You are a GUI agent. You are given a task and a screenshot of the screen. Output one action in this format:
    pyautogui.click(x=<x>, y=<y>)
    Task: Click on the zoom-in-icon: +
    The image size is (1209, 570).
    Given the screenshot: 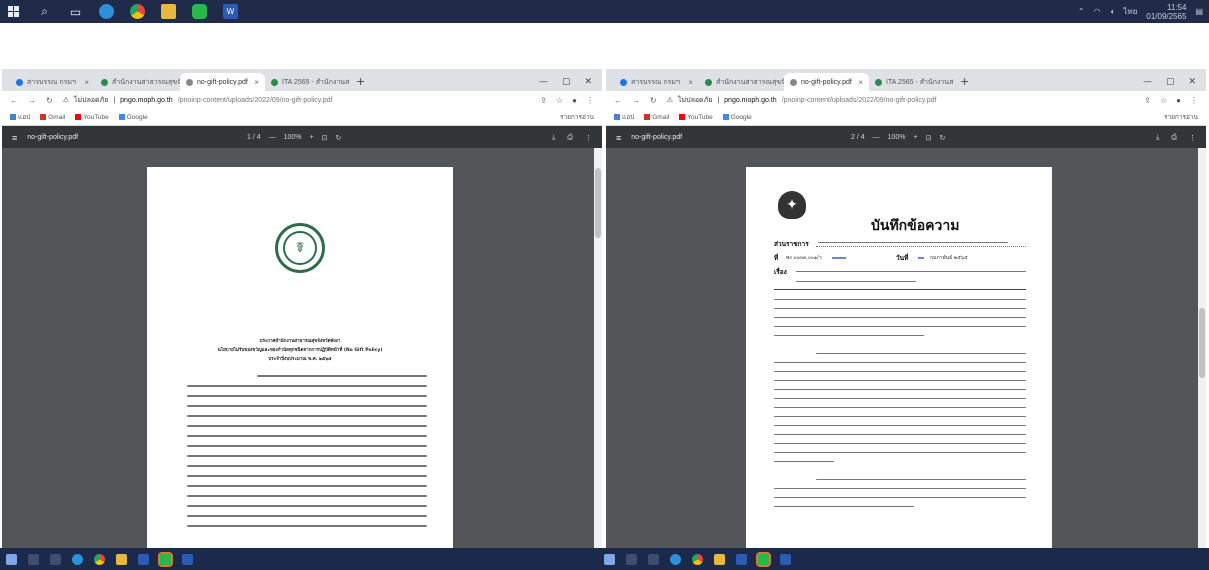 What is the action you would take?
    pyautogui.click(x=916, y=137)
    